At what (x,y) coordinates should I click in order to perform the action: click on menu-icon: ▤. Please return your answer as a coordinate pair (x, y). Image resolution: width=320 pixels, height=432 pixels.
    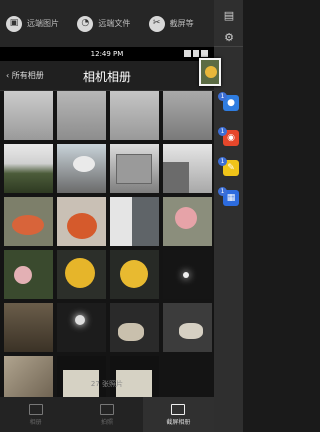
    Looking at the image, I should click on (229, 15).